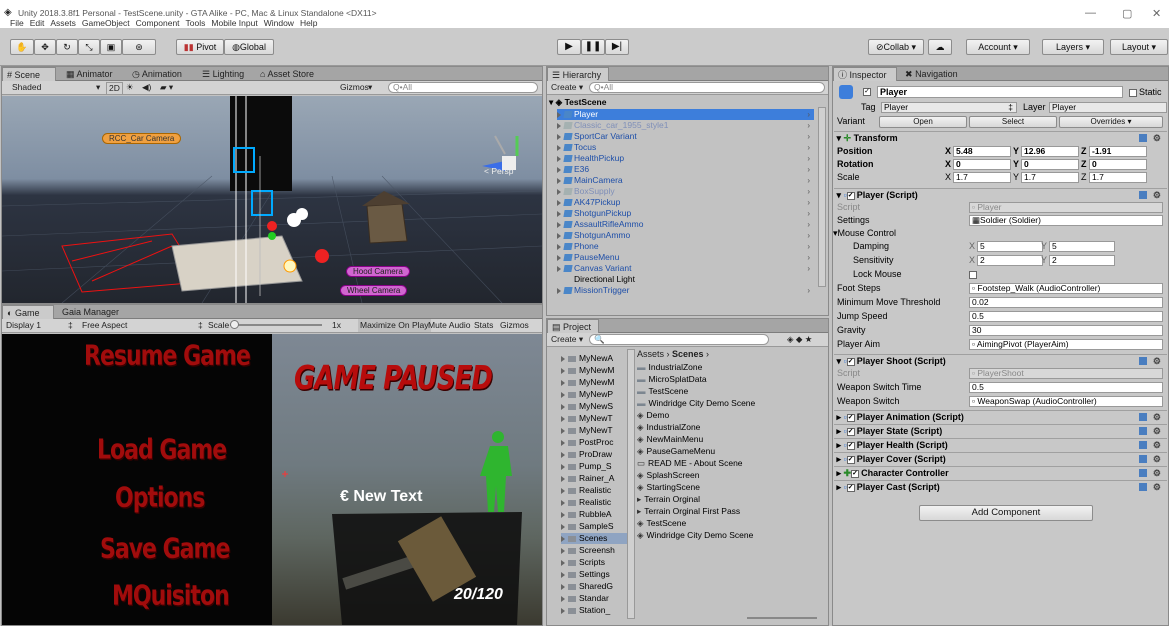 This screenshot has width=1169, height=626. Describe the element at coordinates (146, 87) in the screenshot. I see `audio-toggle-icon: ◀)` at that location.